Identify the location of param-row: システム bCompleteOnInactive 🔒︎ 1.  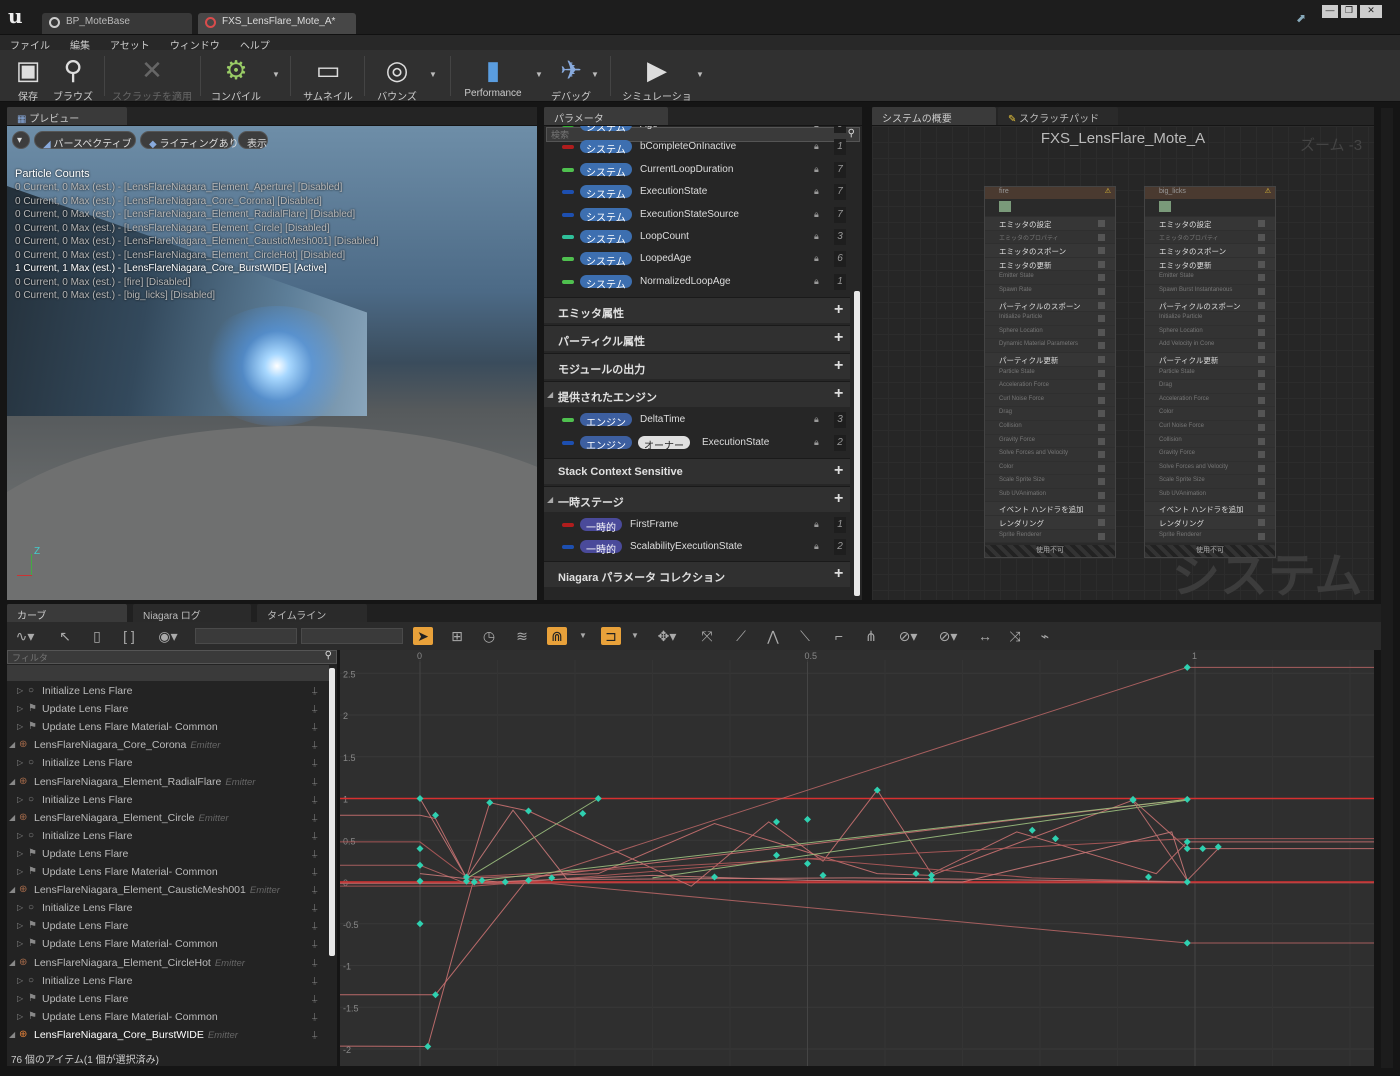
(697, 147).